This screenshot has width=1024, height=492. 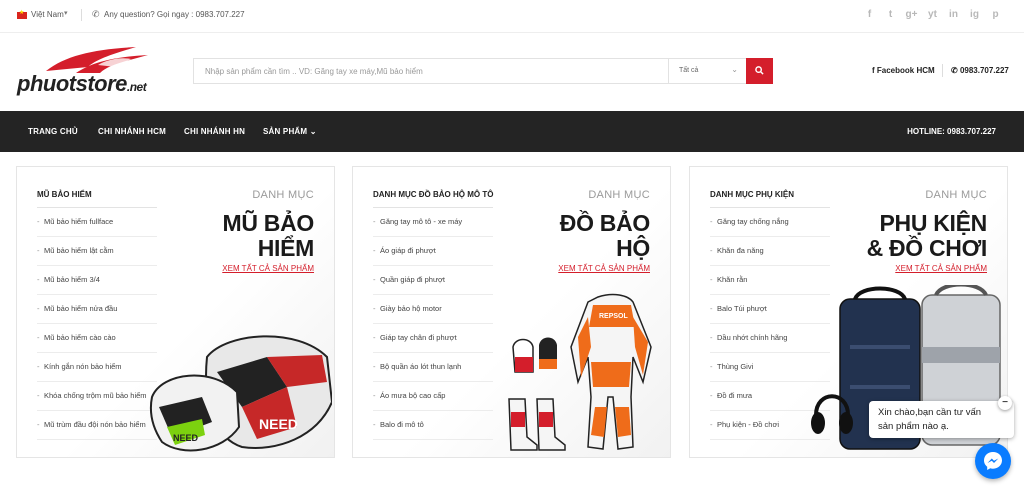 I want to click on list-item: Mũ bảo hiểm fullface, so click(x=97, y=222).